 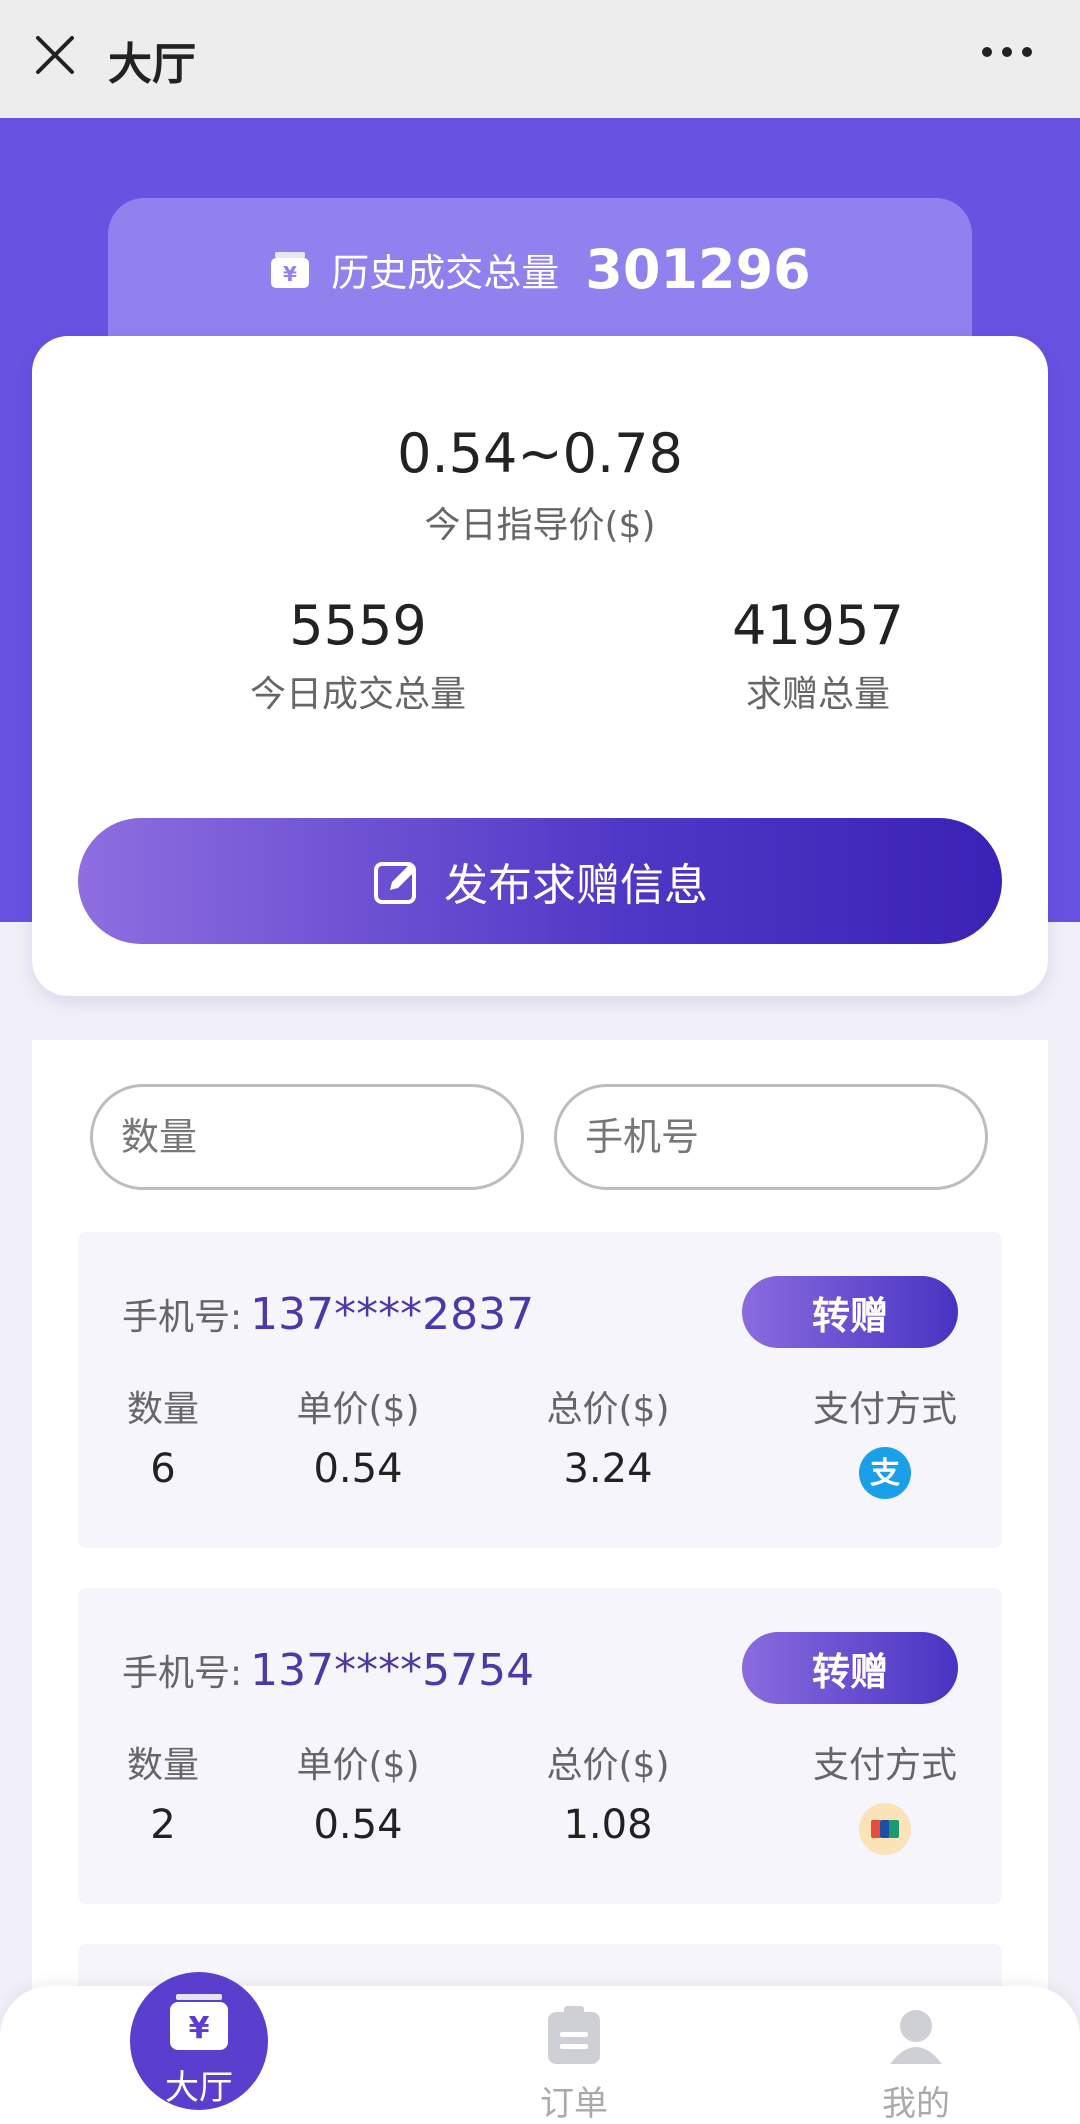 I want to click on guide-price-value: 0.54~0.78, so click(x=540, y=453).